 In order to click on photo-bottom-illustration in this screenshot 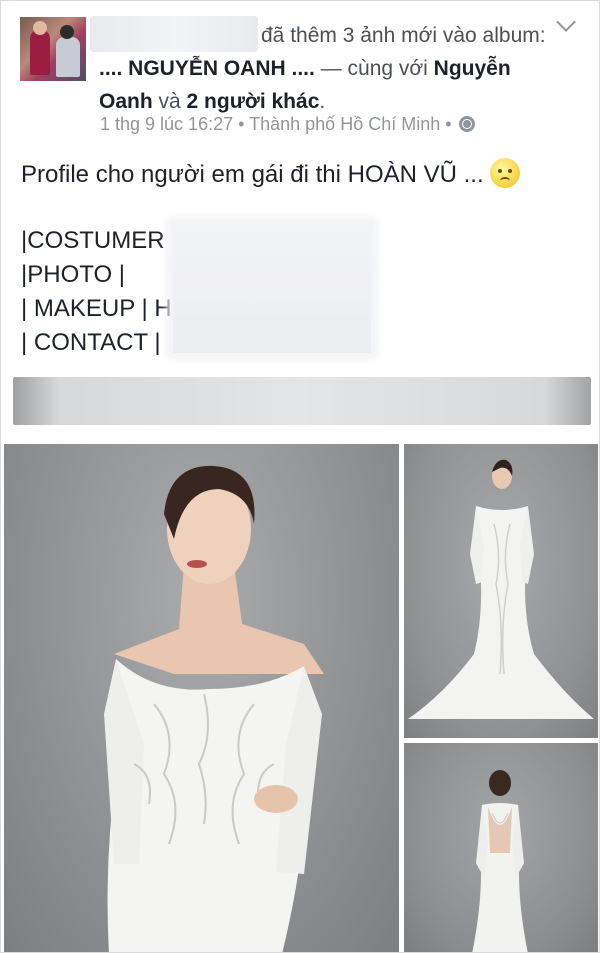, I will do `click(500, 861)`.